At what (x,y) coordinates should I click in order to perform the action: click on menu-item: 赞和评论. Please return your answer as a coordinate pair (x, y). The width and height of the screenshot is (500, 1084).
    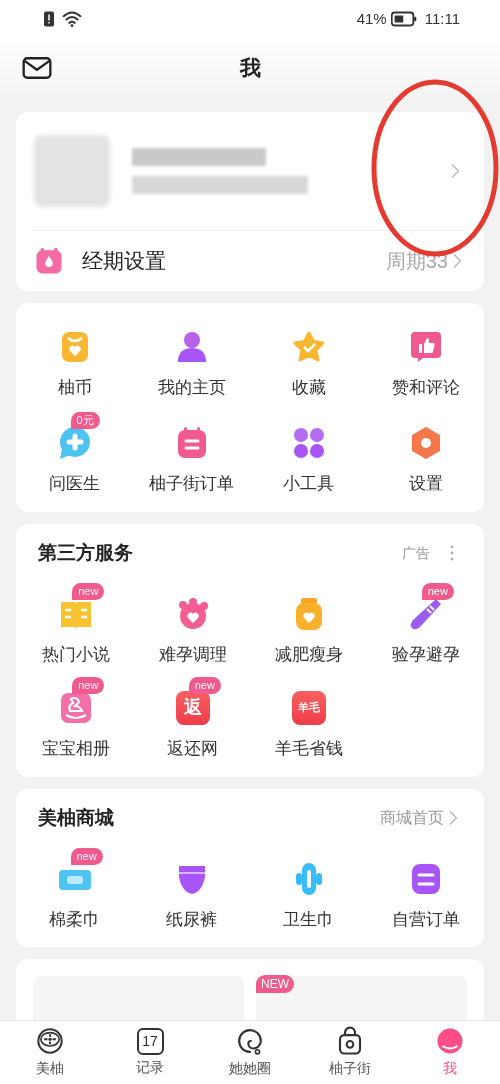
    Looking at the image, I should click on (425, 358).